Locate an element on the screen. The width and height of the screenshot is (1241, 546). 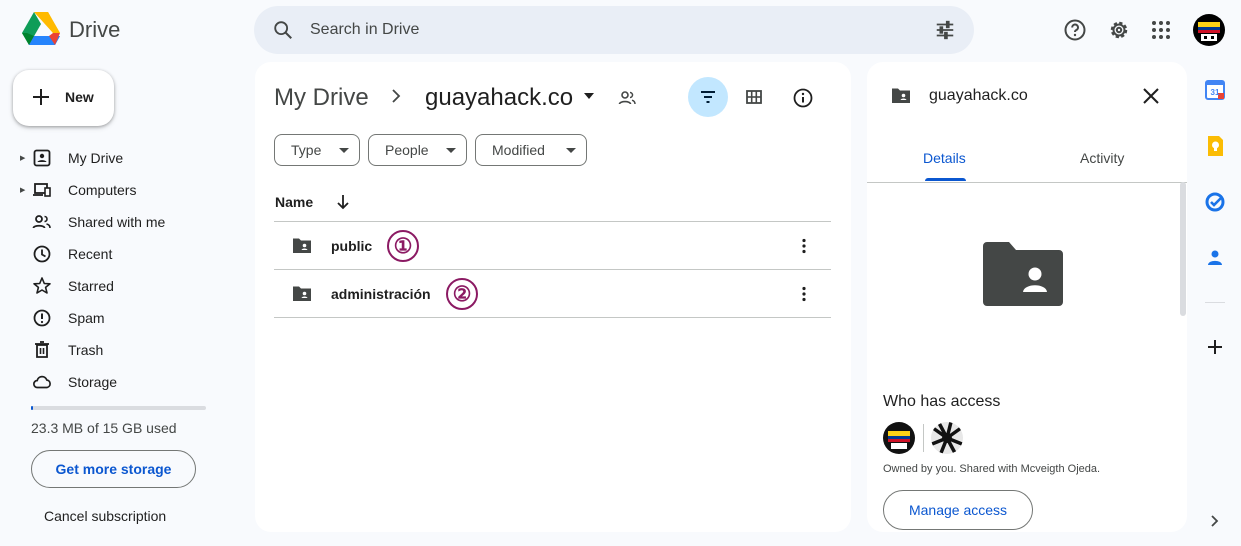
storage-bar-fill is located at coordinates (32, 408).